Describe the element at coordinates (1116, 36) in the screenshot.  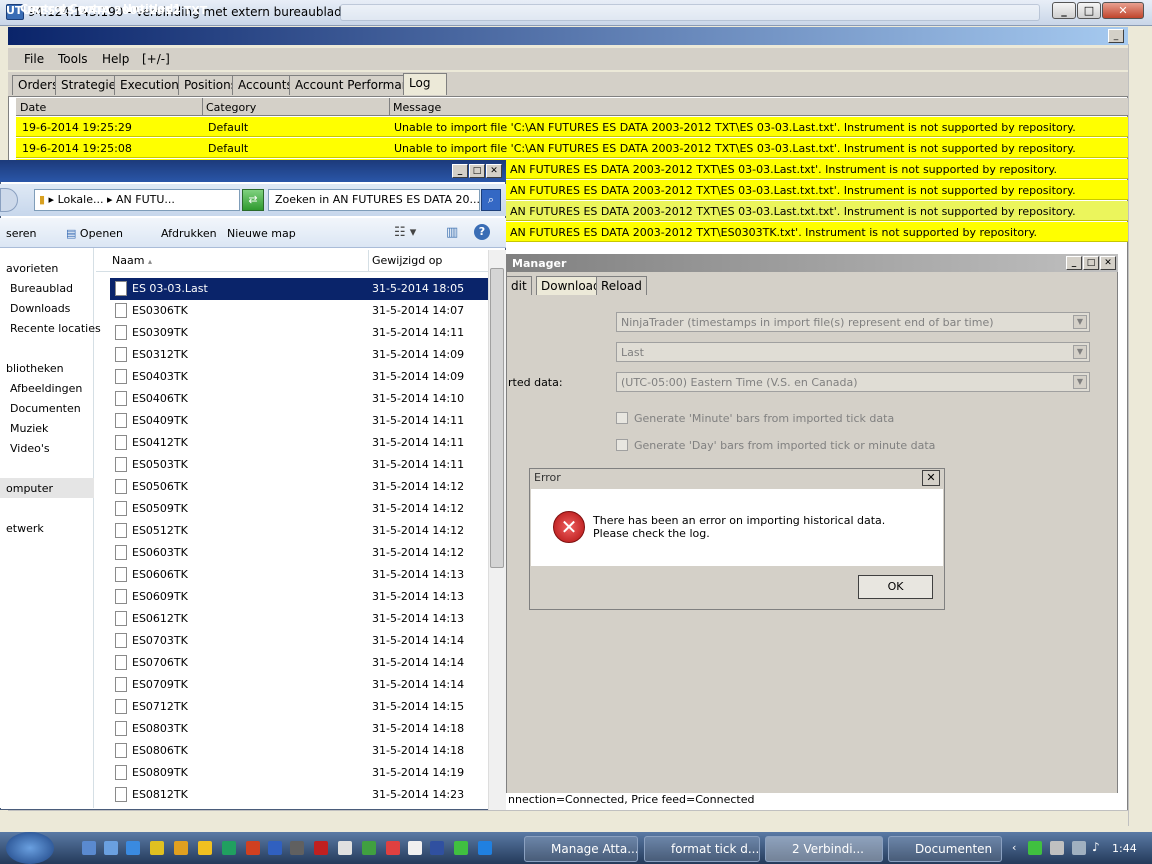
I see `control-center-minimize-button: _` at that location.